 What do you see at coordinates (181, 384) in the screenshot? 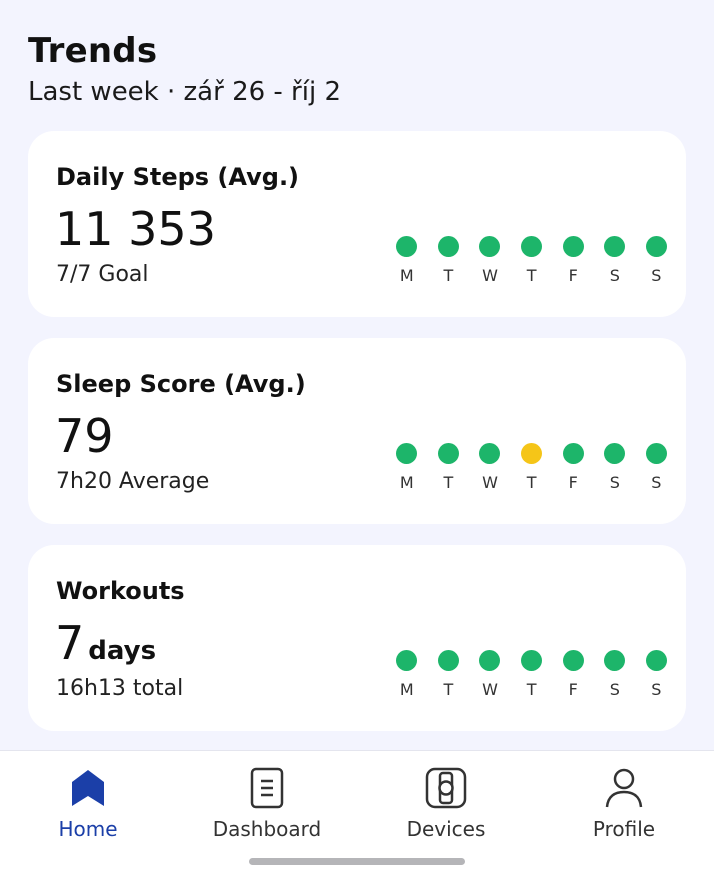
I see `card-title: Sleep Score (Avg.)` at bounding box center [181, 384].